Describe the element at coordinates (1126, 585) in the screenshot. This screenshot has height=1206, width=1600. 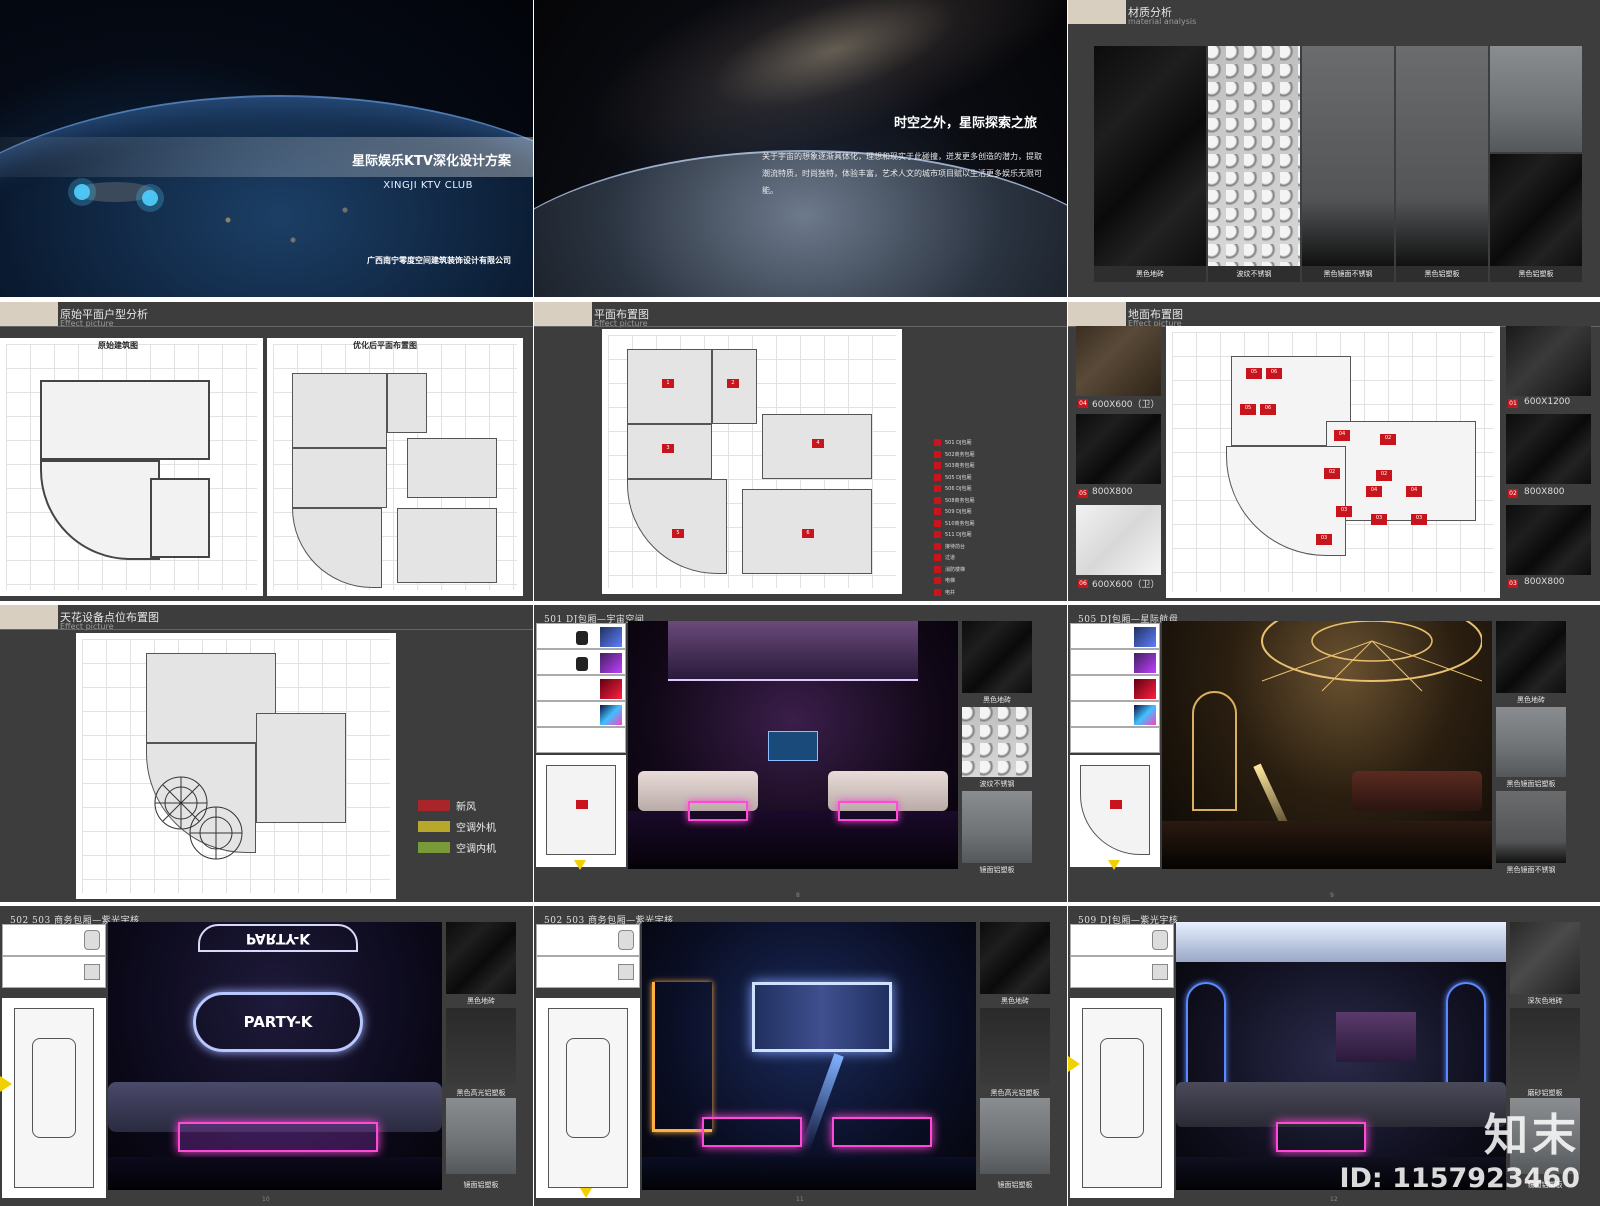
I see `tile-size: 600X600（卫）` at that location.